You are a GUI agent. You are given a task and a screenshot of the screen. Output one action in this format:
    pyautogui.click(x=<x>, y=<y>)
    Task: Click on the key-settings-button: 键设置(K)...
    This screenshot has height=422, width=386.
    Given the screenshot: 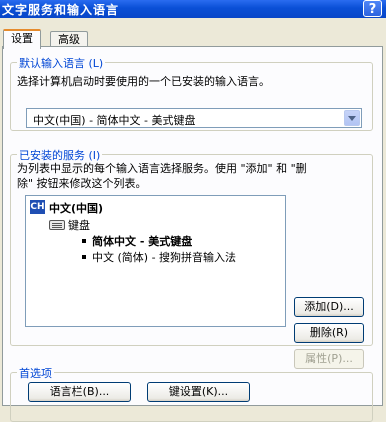 What is the action you would take?
    pyautogui.click(x=198, y=392)
    